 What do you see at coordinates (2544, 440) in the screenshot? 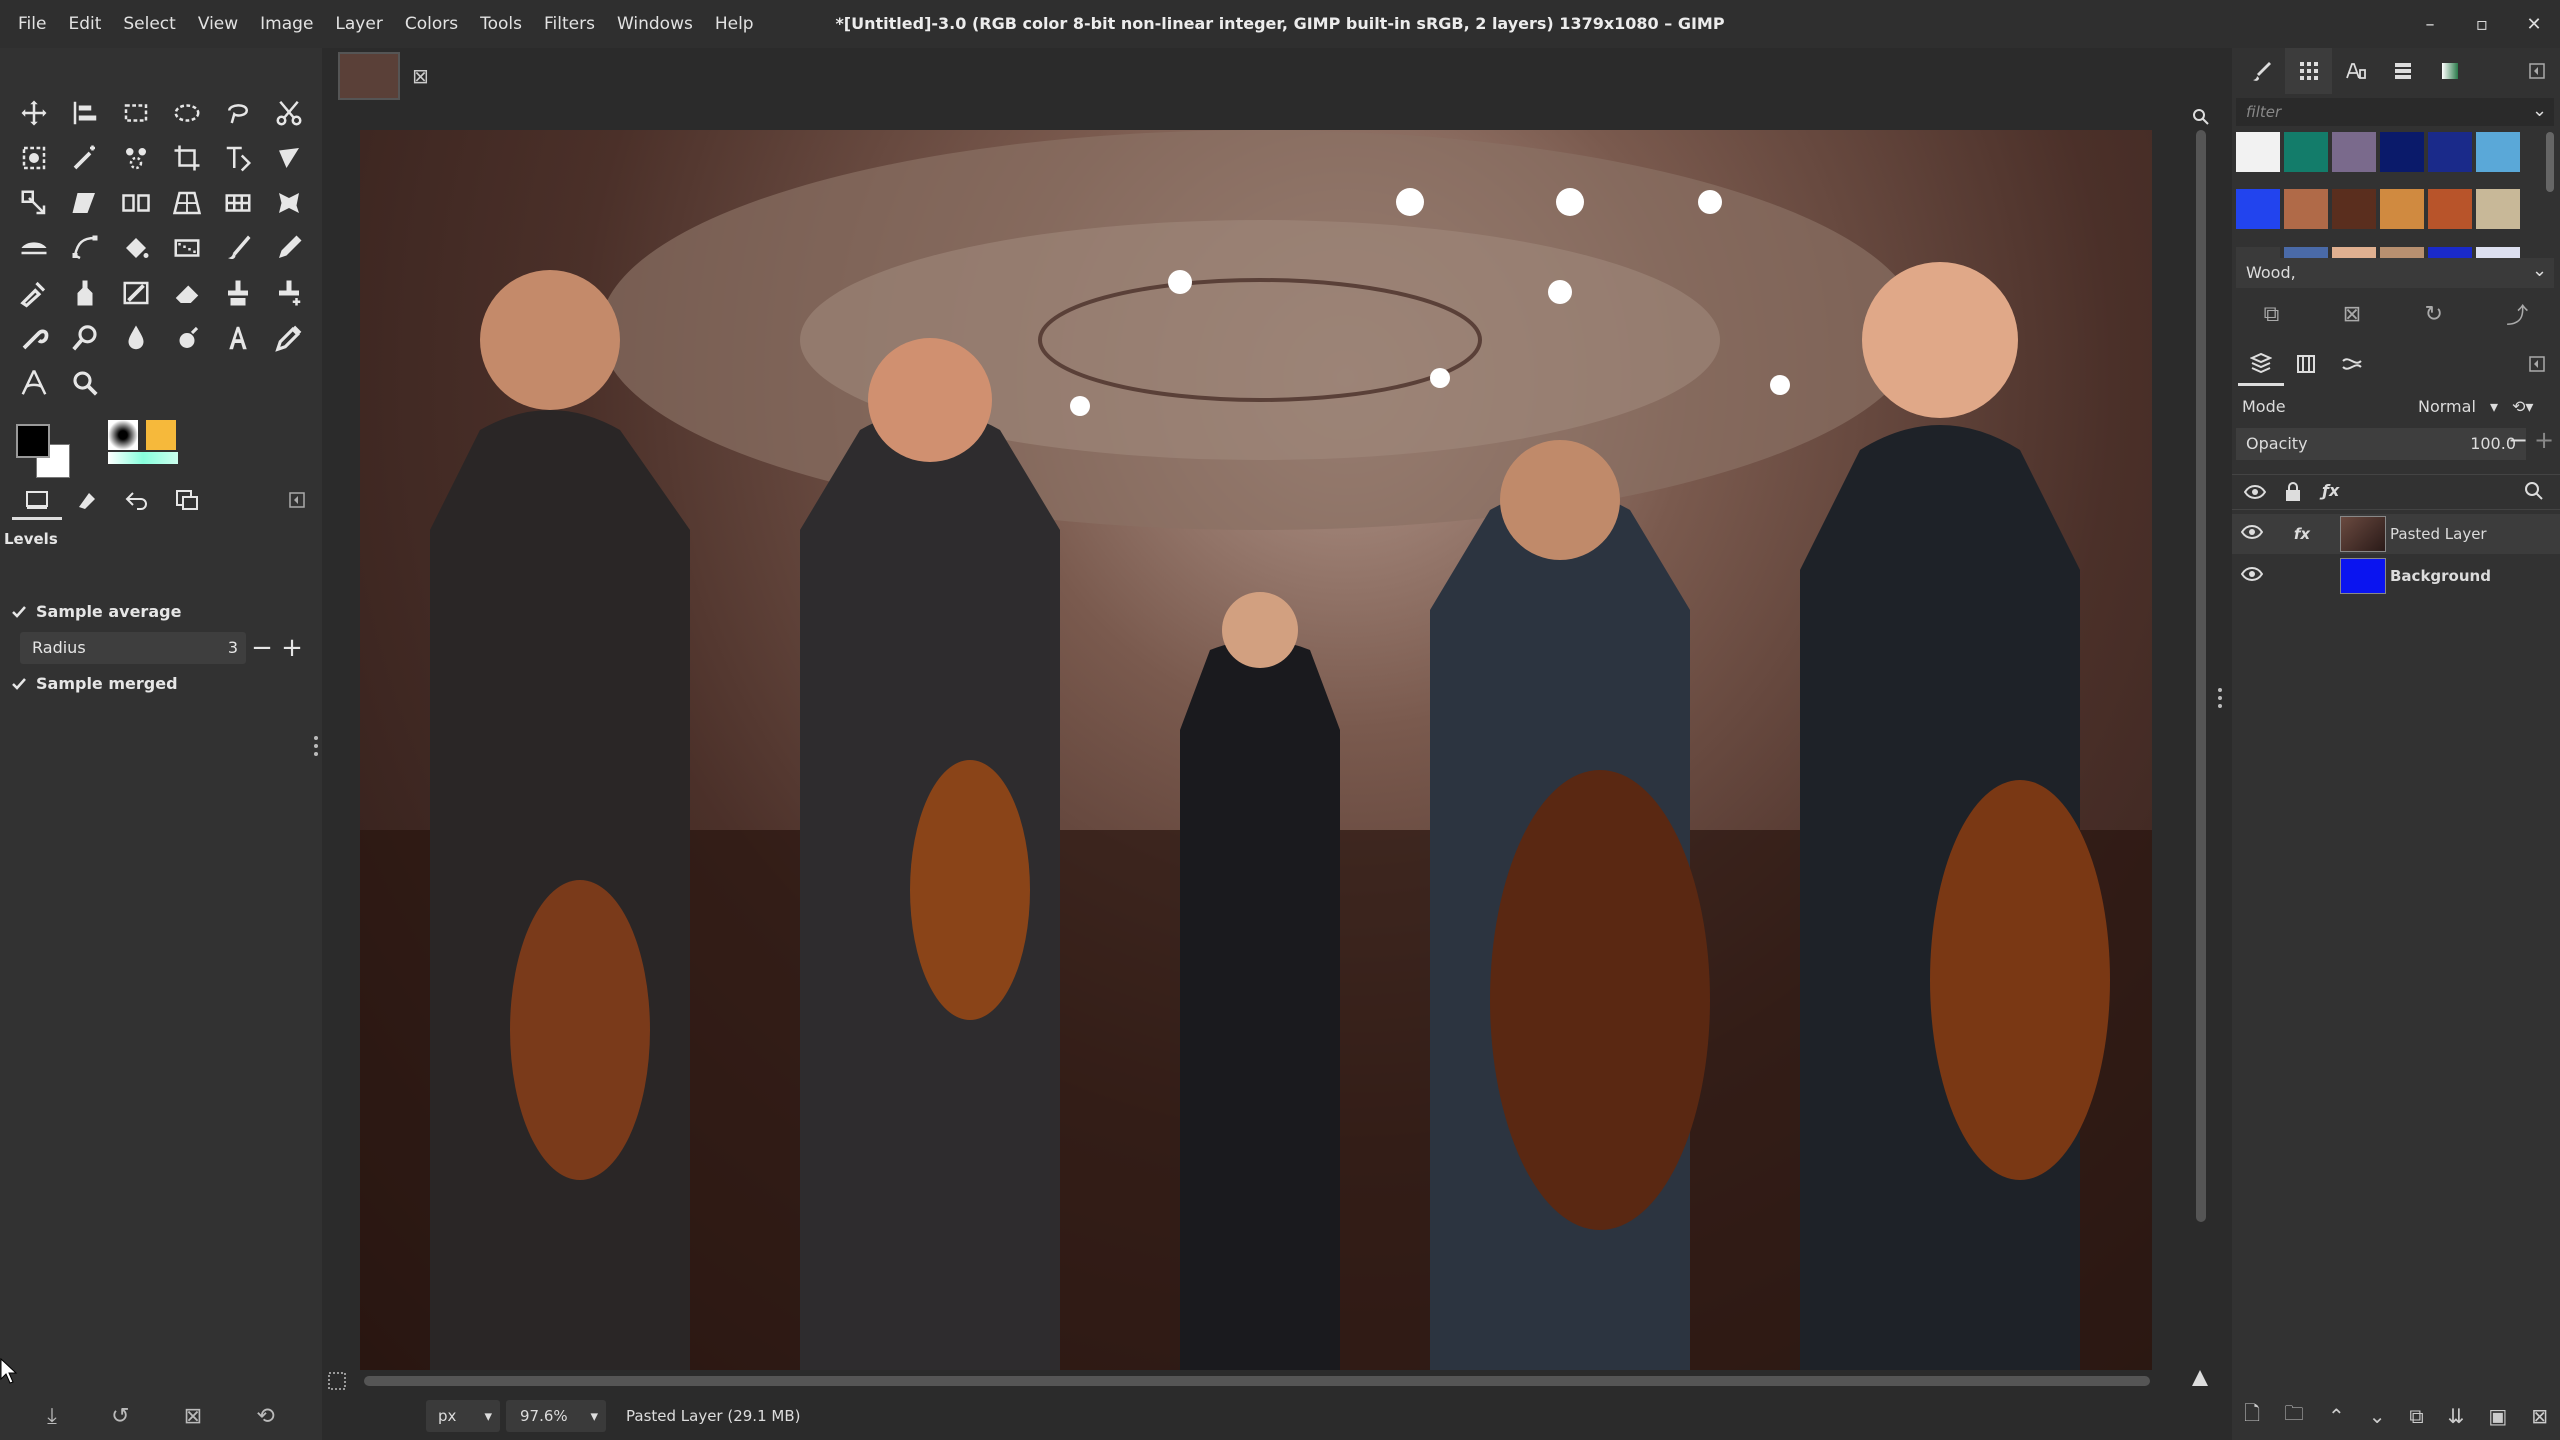
I see `opacity-increase-button: +` at bounding box center [2544, 440].